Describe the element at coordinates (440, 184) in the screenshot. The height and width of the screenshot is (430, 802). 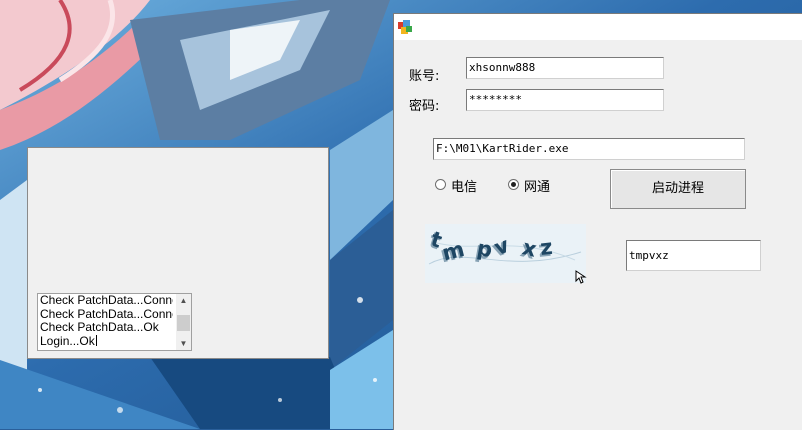
I see `radio-telecom` at that location.